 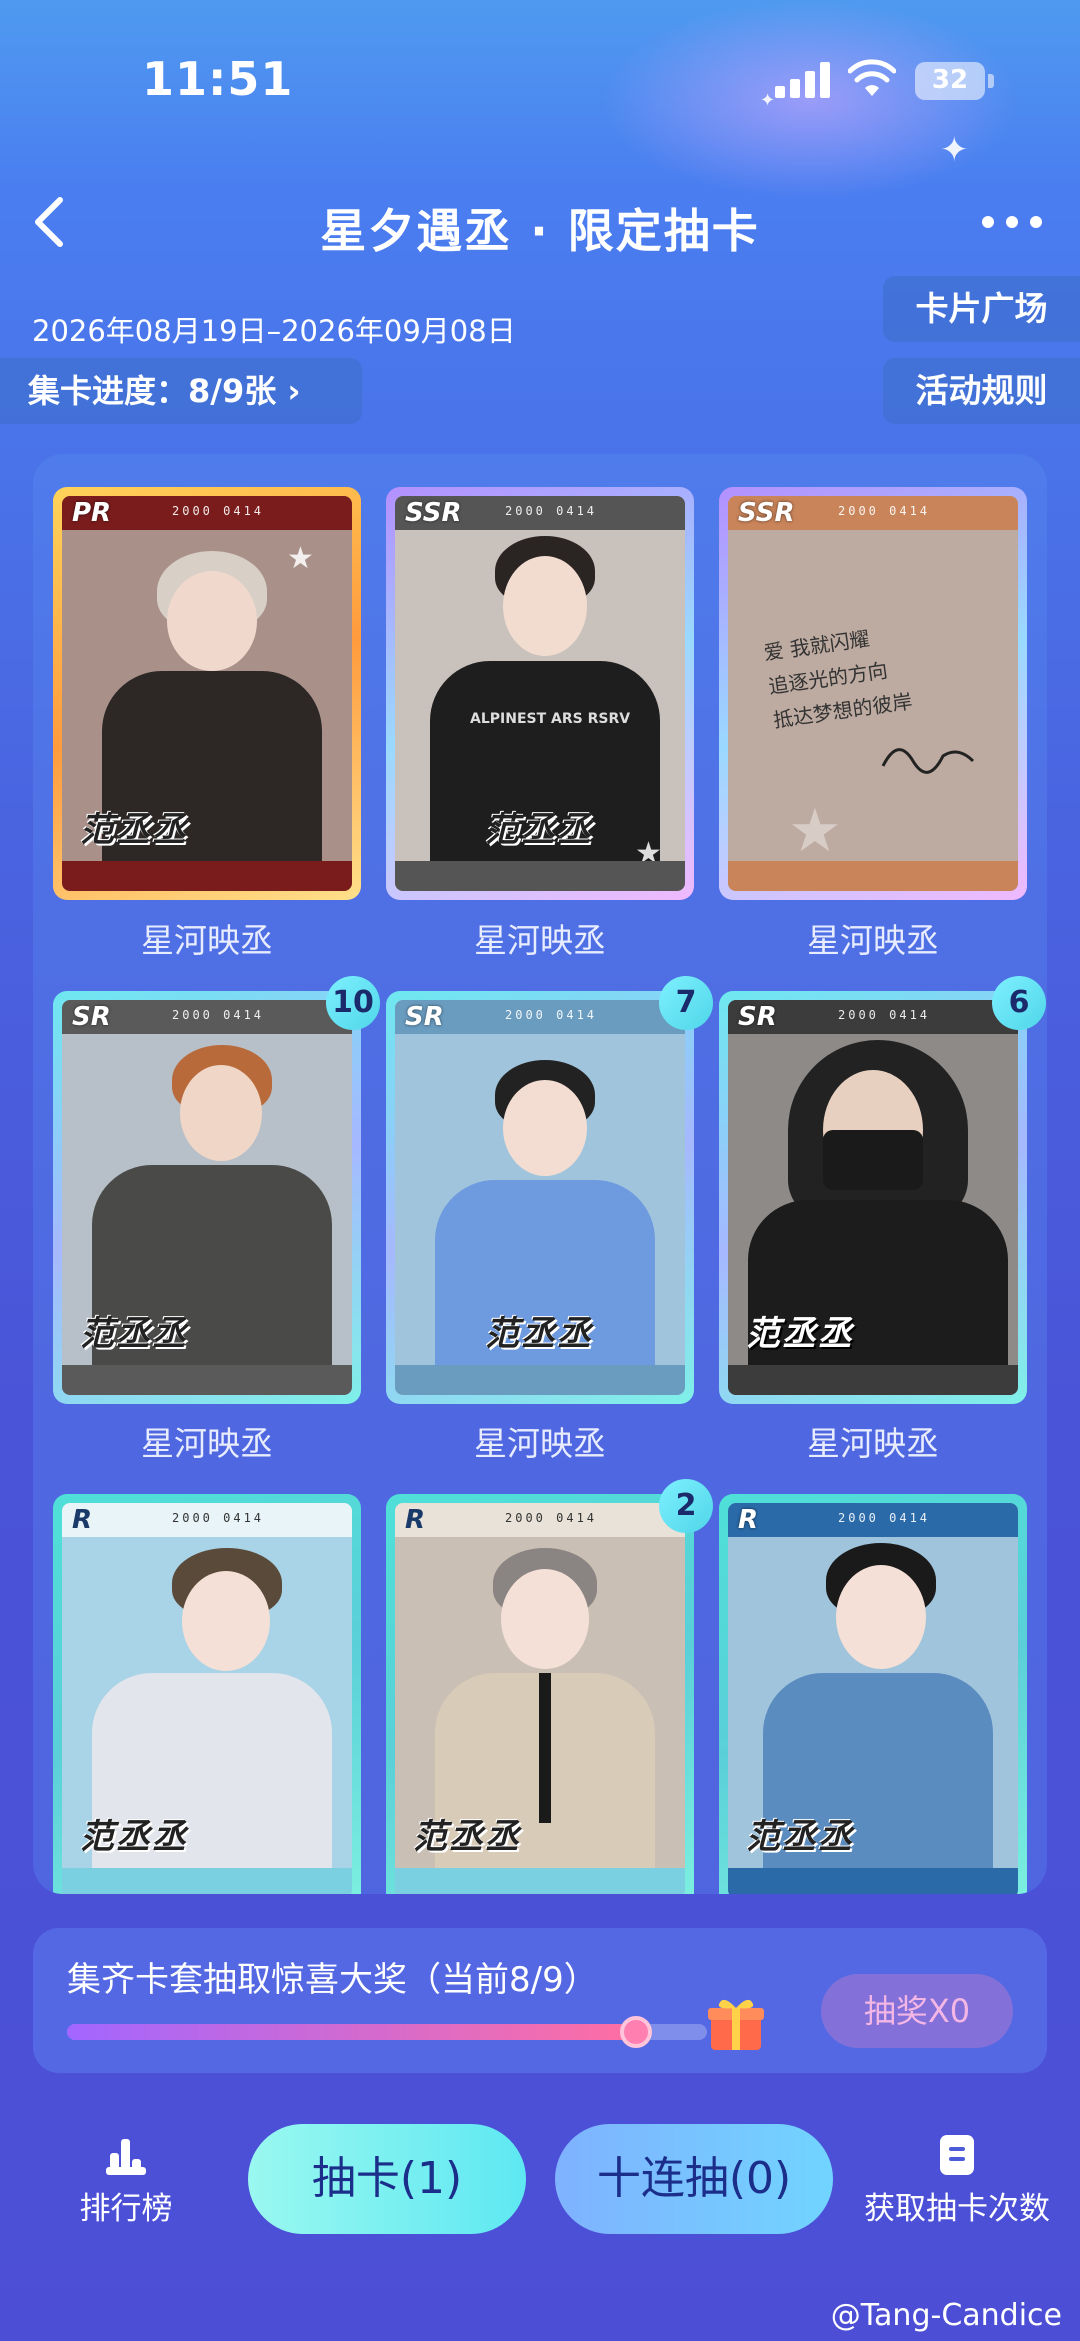 I want to click on reward-progress-fill, so click(x=351, y=2032).